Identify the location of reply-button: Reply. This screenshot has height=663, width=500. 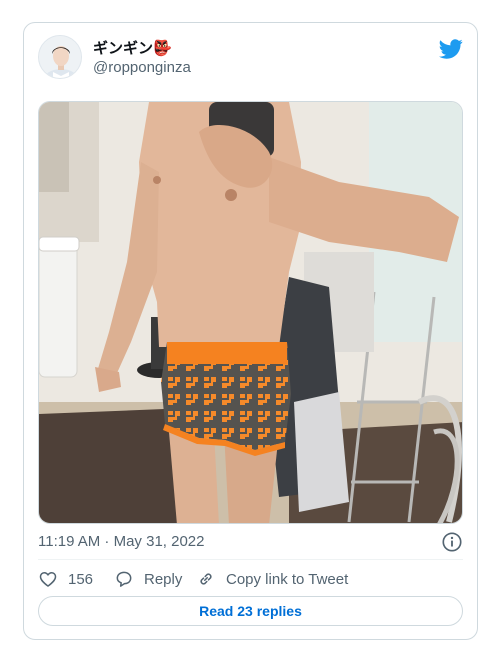
(148, 579).